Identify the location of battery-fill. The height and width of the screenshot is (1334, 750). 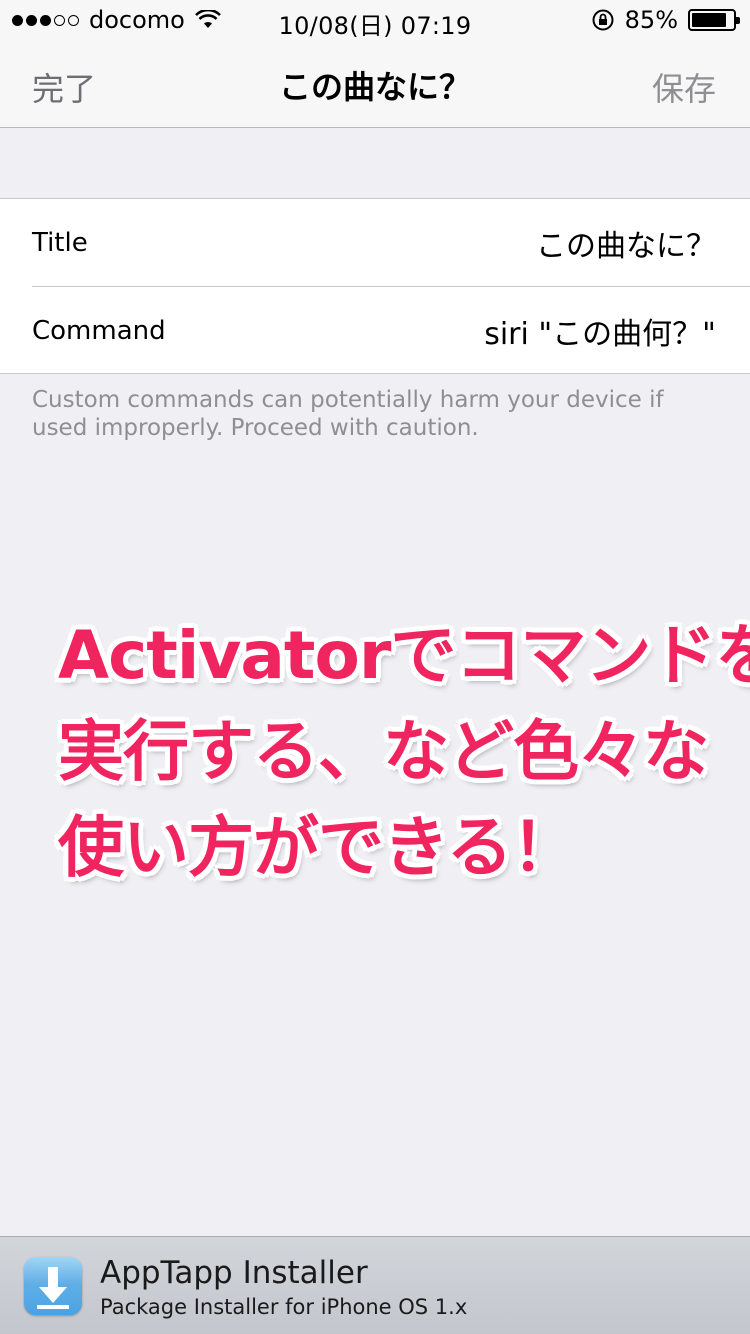
(709, 20).